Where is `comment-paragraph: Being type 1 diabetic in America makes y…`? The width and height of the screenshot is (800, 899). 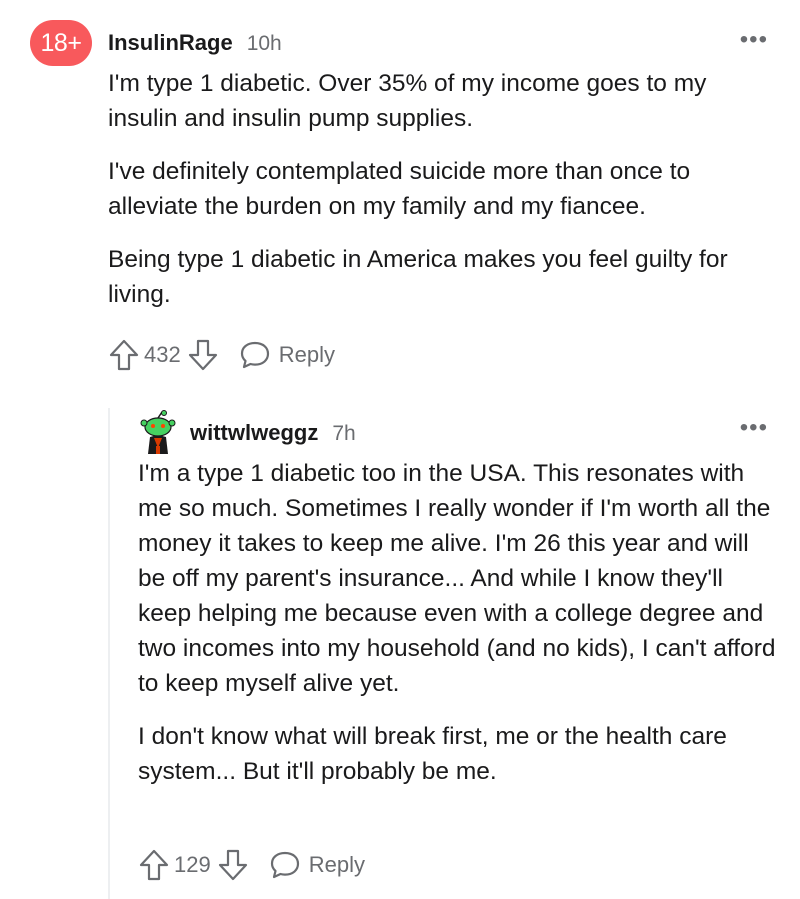
comment-paragraph: Being type 1 diabetic in America makes y… is located at coordinates (418, 277).